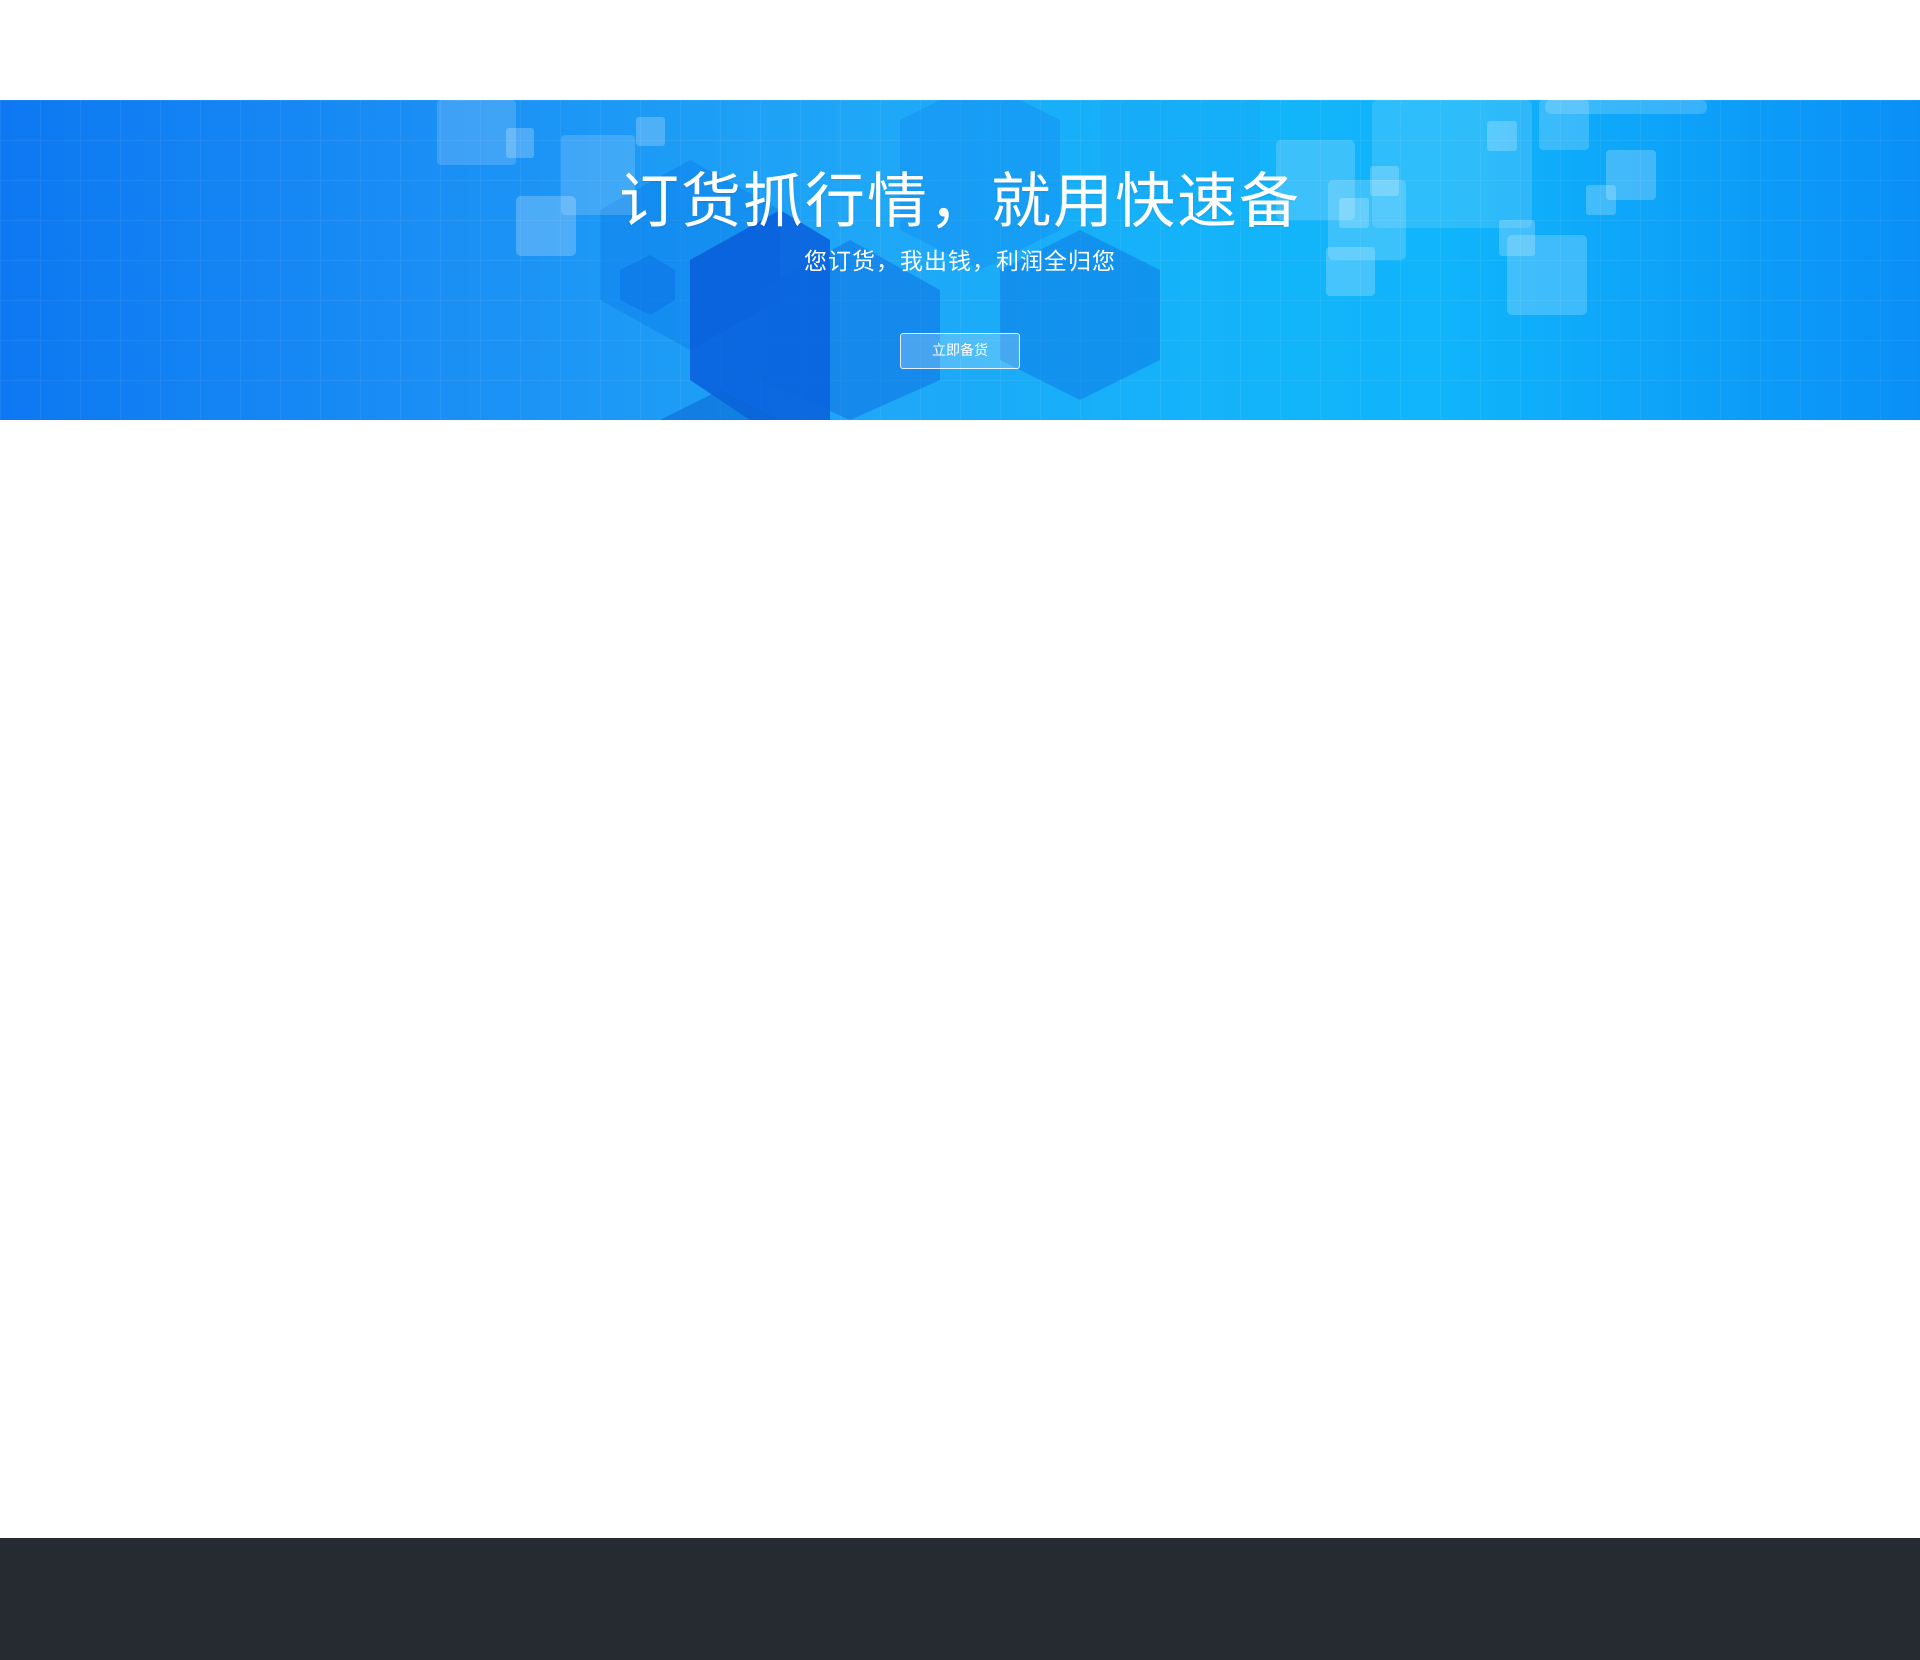  What do you see at coordinates (960, 1599) in the screenshot?
I see `page-footer` at bounding box center [960, 1599].